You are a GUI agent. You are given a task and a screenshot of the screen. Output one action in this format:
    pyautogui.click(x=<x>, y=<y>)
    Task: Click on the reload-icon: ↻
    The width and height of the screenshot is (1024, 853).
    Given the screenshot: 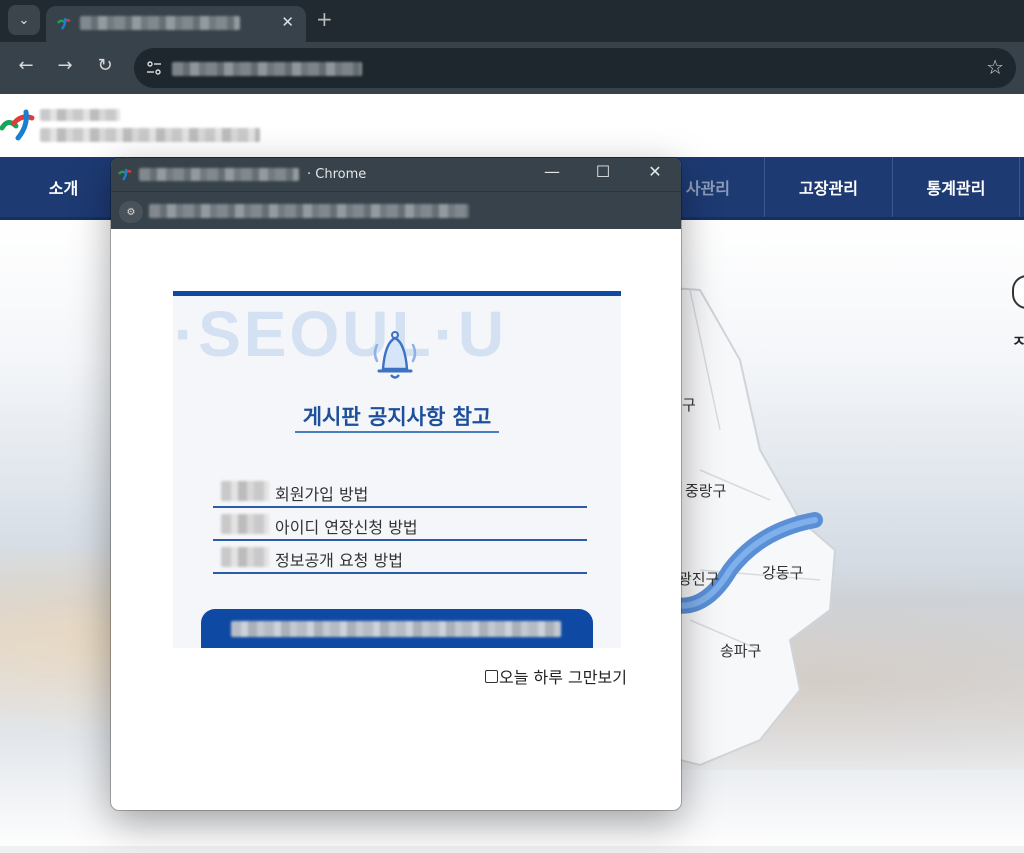 What is the action you would take?
    pyautogui.click(x=105, y=65)
    